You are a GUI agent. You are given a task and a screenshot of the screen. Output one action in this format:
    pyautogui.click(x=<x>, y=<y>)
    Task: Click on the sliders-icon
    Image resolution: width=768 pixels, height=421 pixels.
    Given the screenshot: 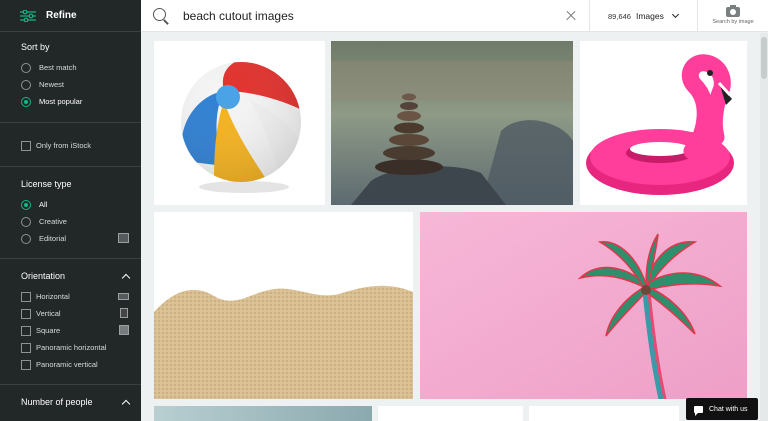 What is the action you would take?
    pyautogui.click(x=28, y=15)
    